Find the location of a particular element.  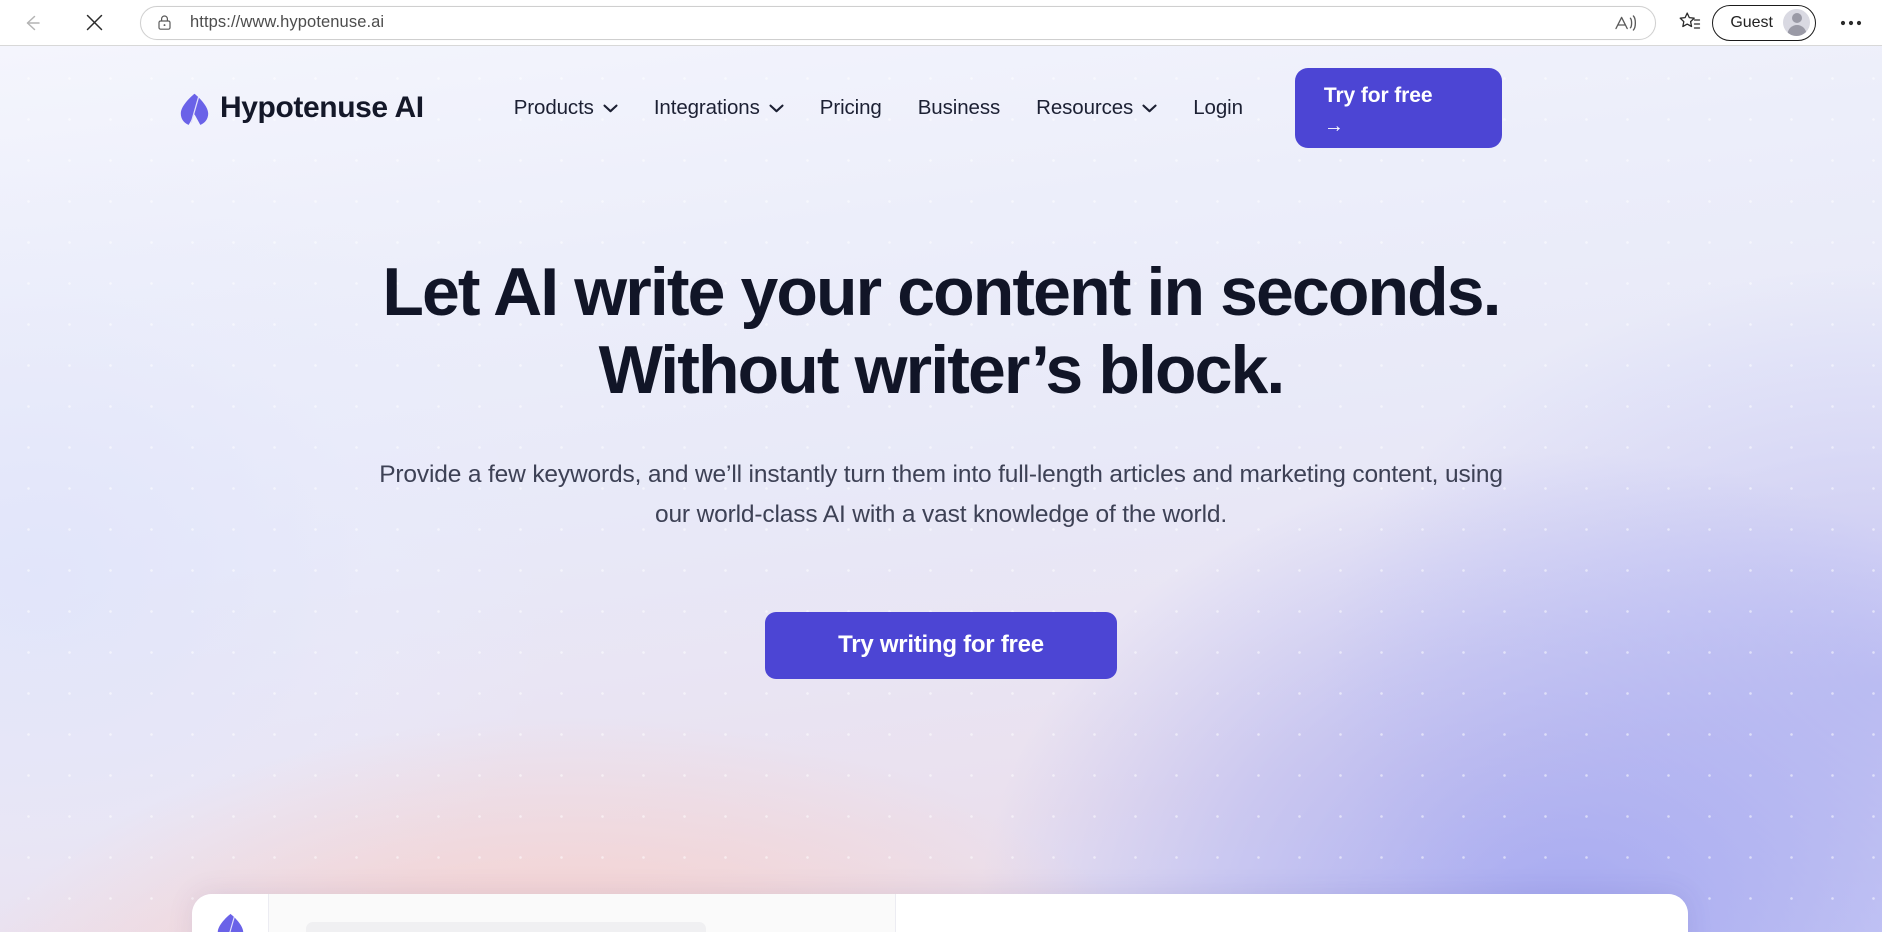

nav-item-label: Resources is located at coordinates (1085, 107).